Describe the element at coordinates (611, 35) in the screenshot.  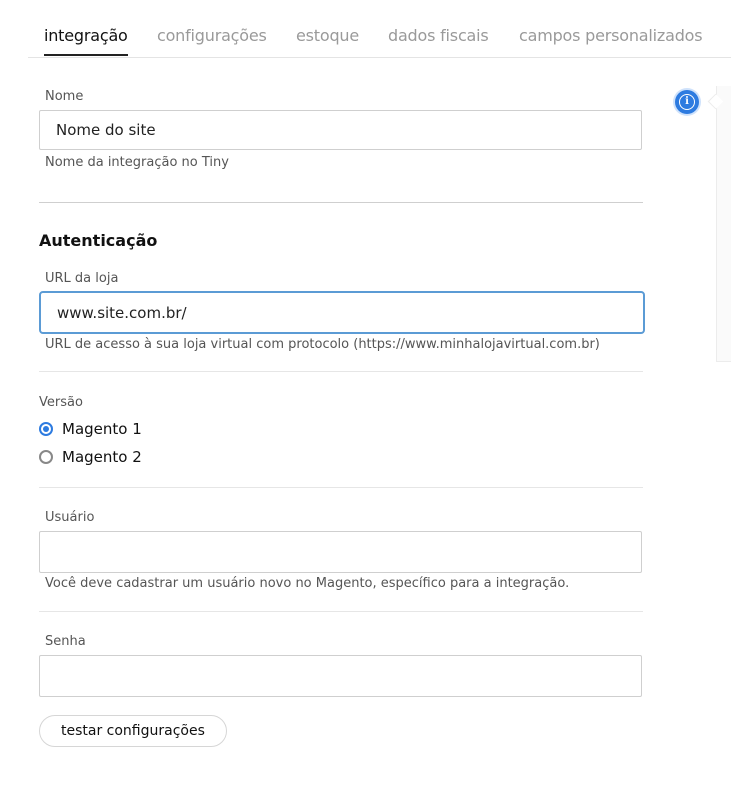
I see `tab-campos-personalizados: campos personalizados` at that location.